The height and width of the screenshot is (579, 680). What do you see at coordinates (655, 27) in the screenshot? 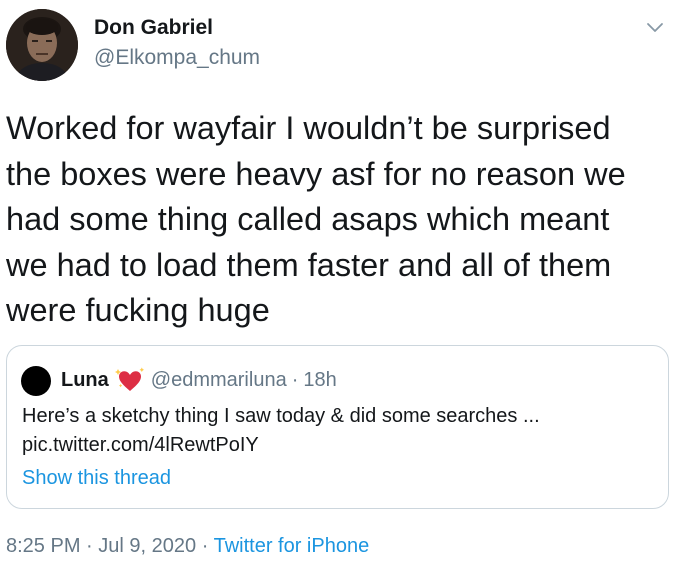
I see `chevron-down-icon` at bounding box center [655, 27].